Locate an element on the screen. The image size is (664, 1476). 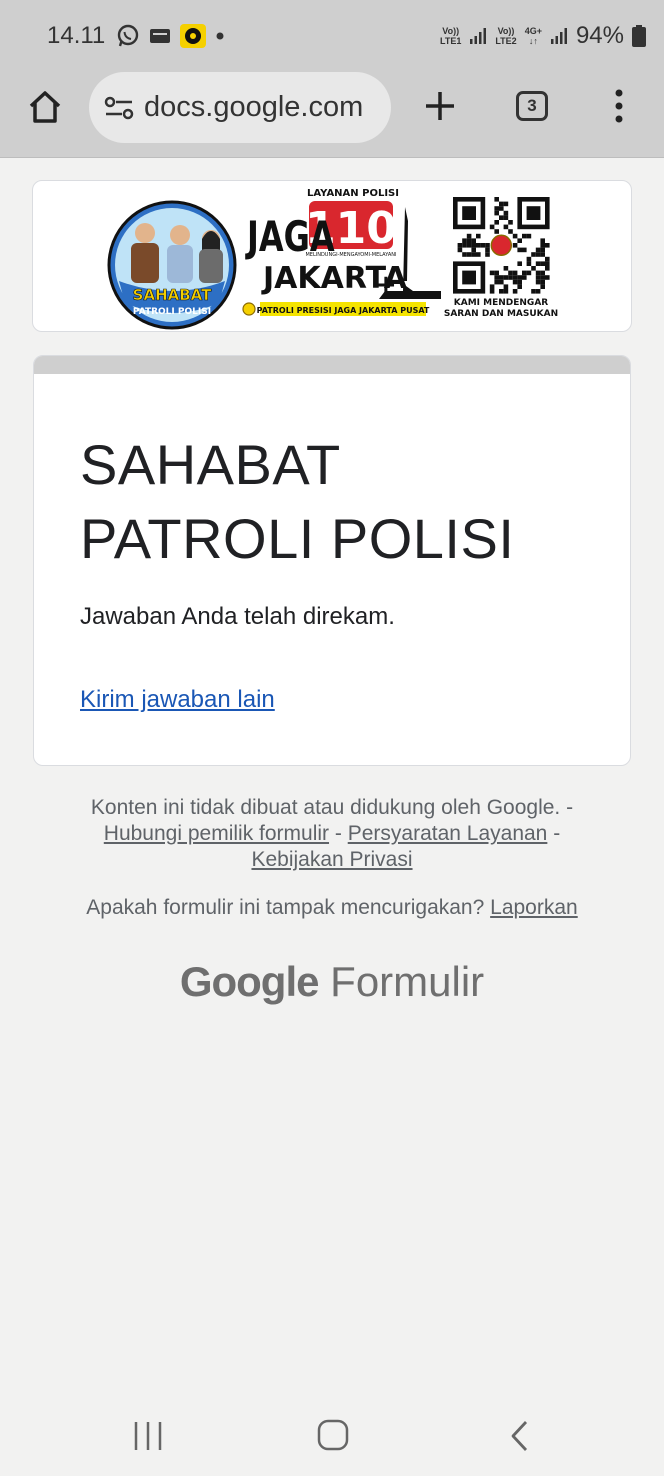
suspicious-text: Apakah formulir ini tampak mencurigakan? is located at coordinates (285, 907).